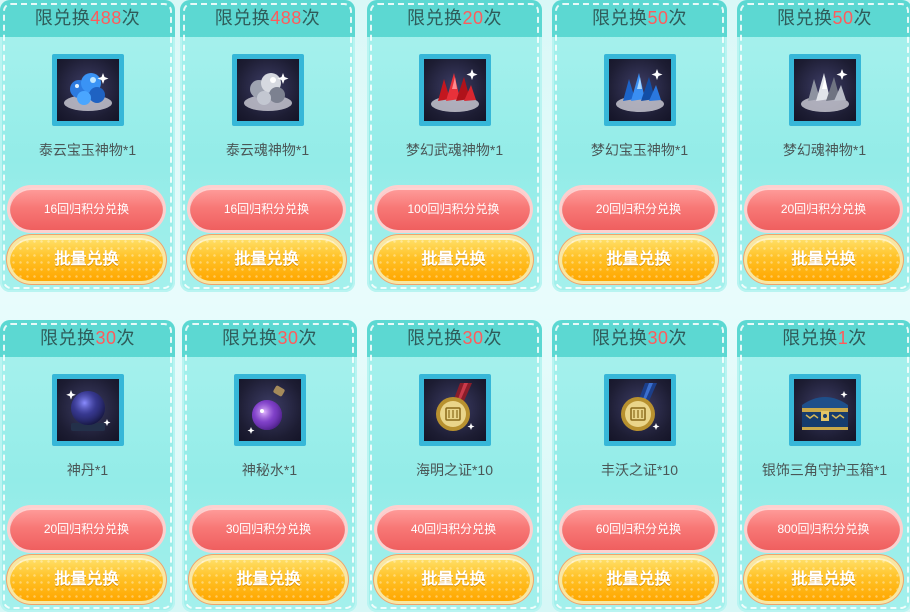 The height and width of the screenshot is (612, 910). I want to click on blue-medal-icon, so click(639, 410).